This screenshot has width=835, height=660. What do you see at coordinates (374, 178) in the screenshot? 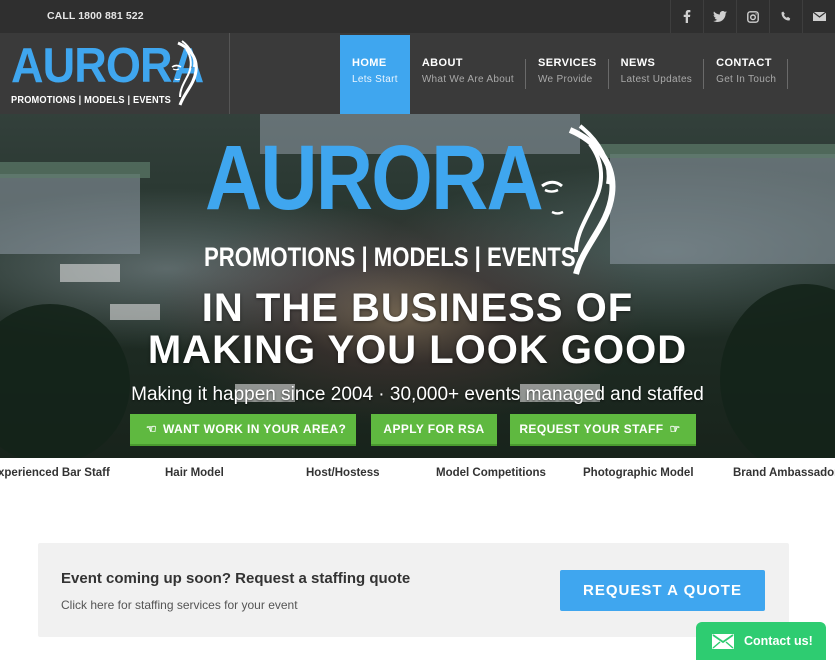
I see `hero-logo-wordmark: AURORA` at bounding box center [374, 178].